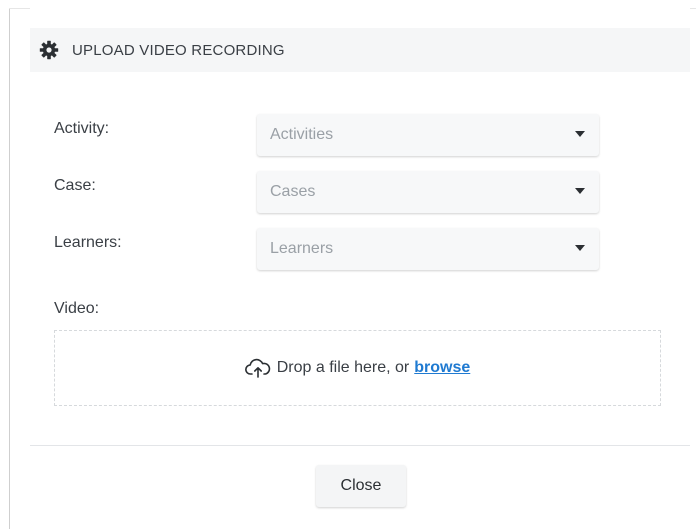 The image size is (696, 529). Describe the element at coordinates (49, 50) in the screenshot. I see `gear-icon` at that location.